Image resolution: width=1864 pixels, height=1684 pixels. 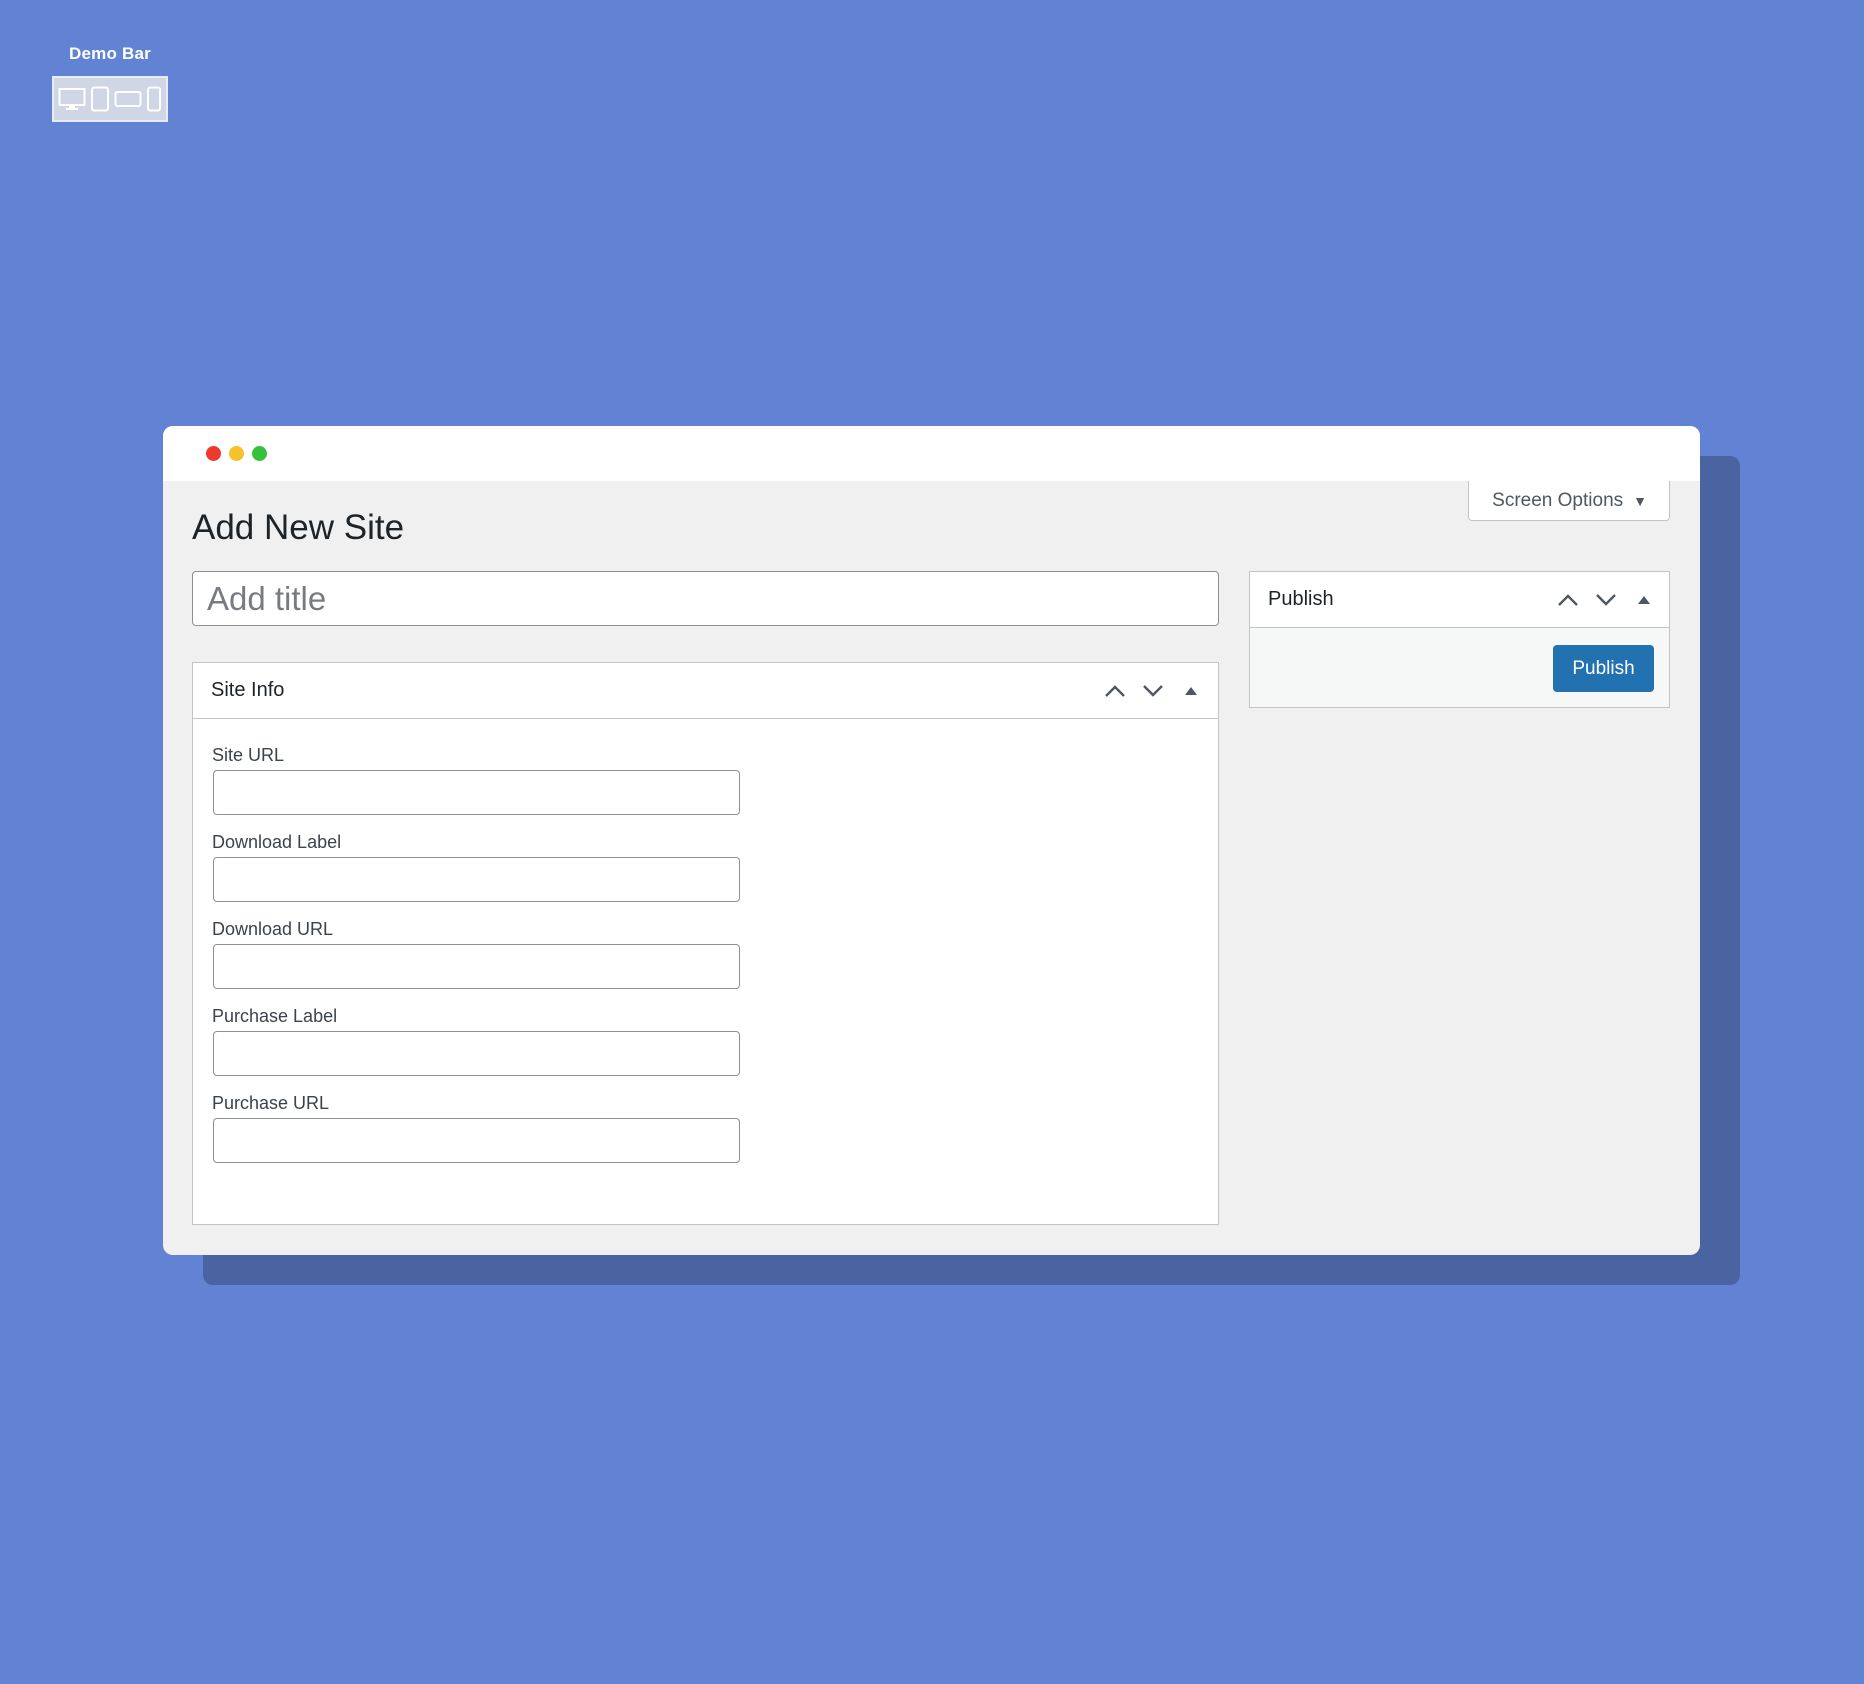 I want to click on publish-title: Publish, so click(x=1301, y=599).